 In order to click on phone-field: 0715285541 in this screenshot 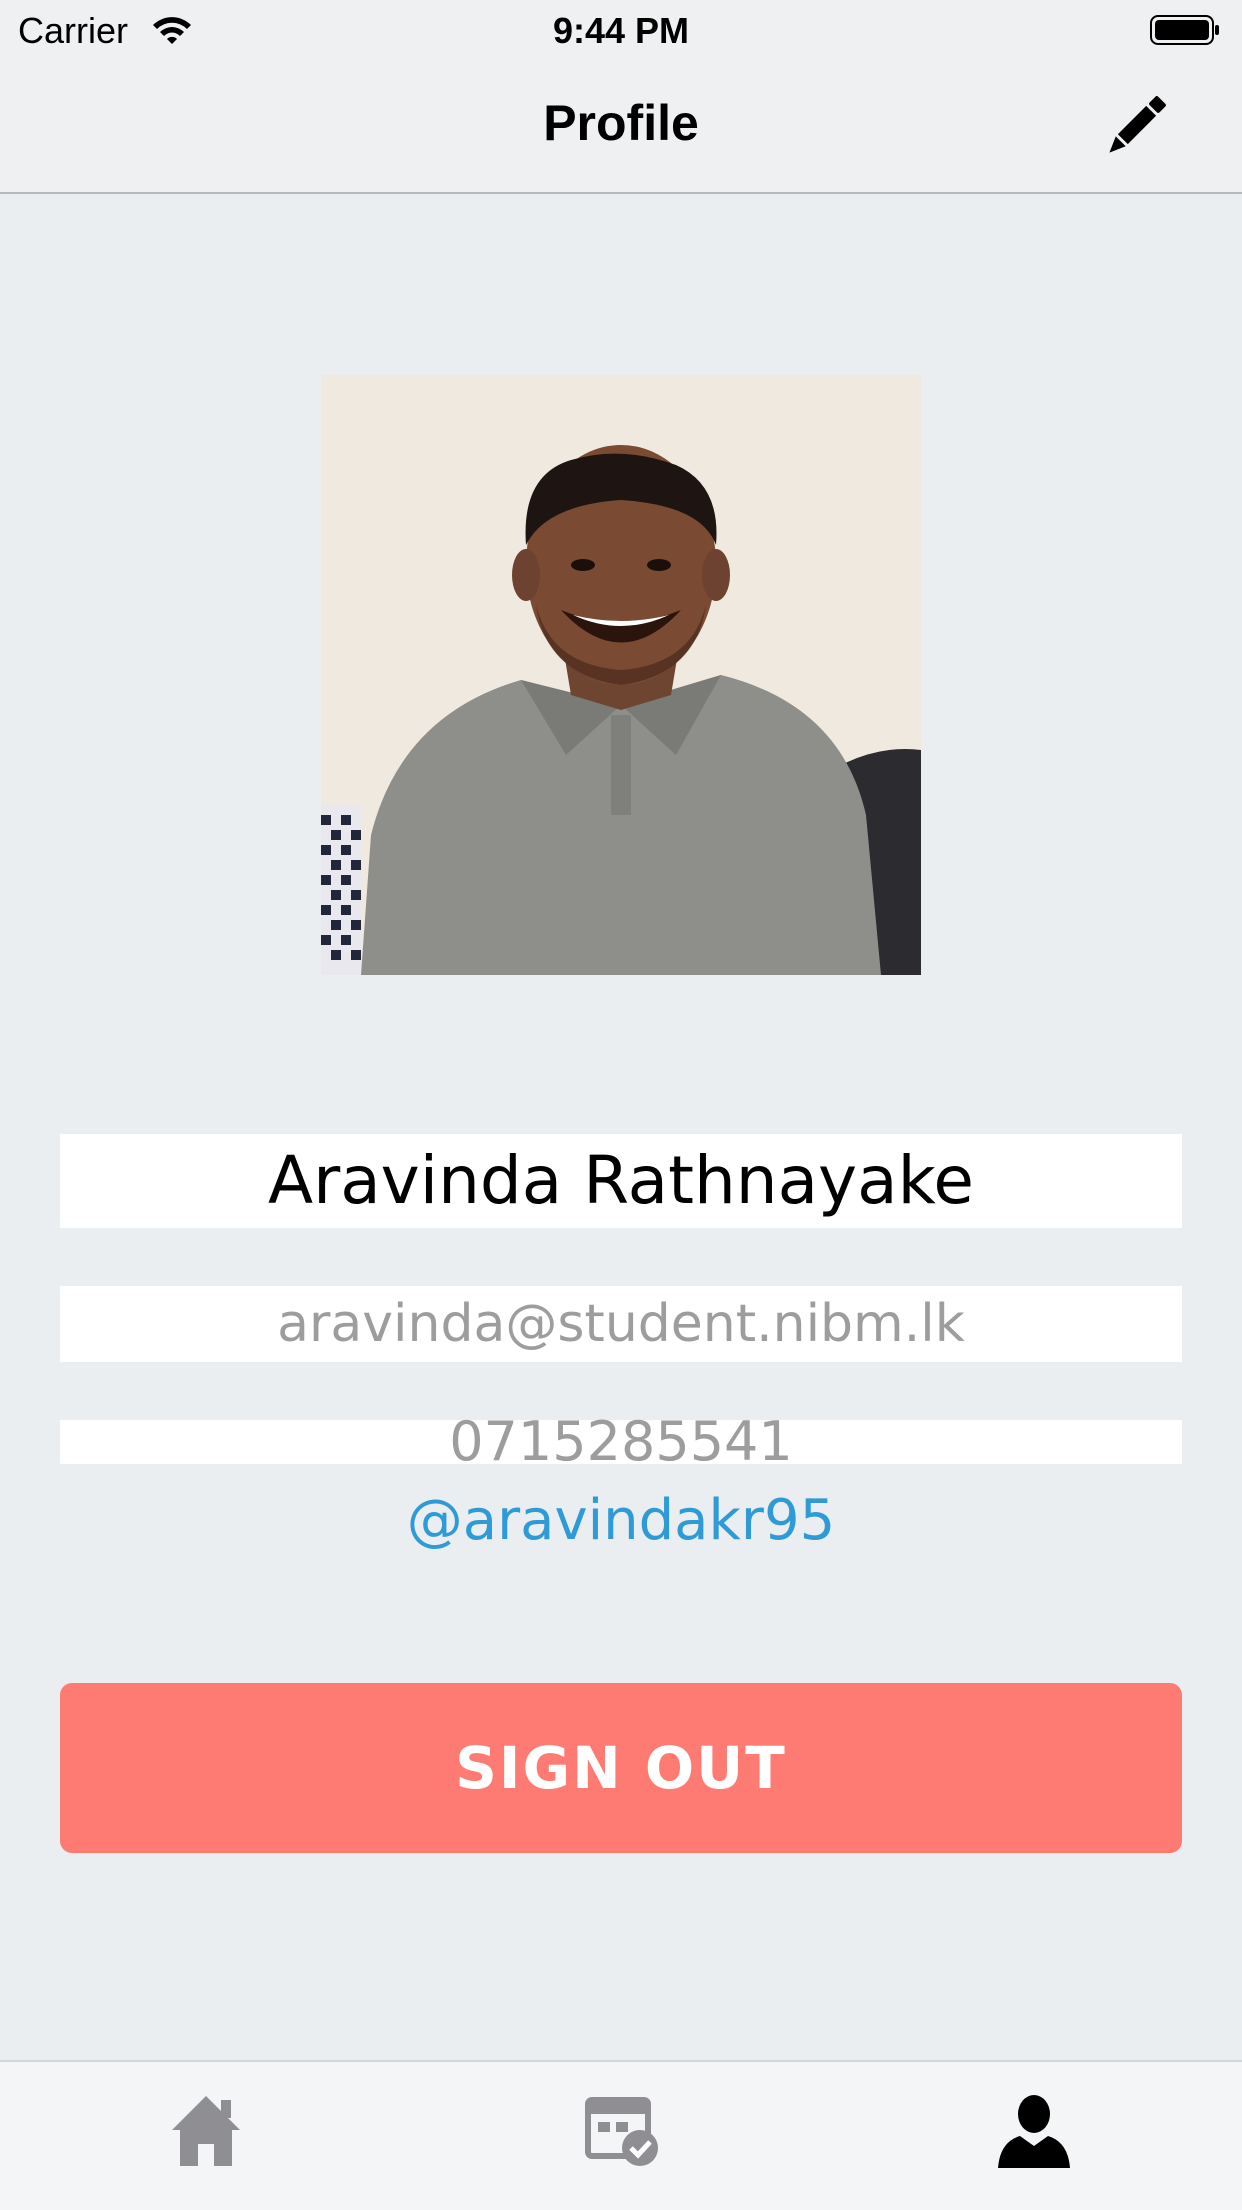, I will do `click(621, 1442)`.